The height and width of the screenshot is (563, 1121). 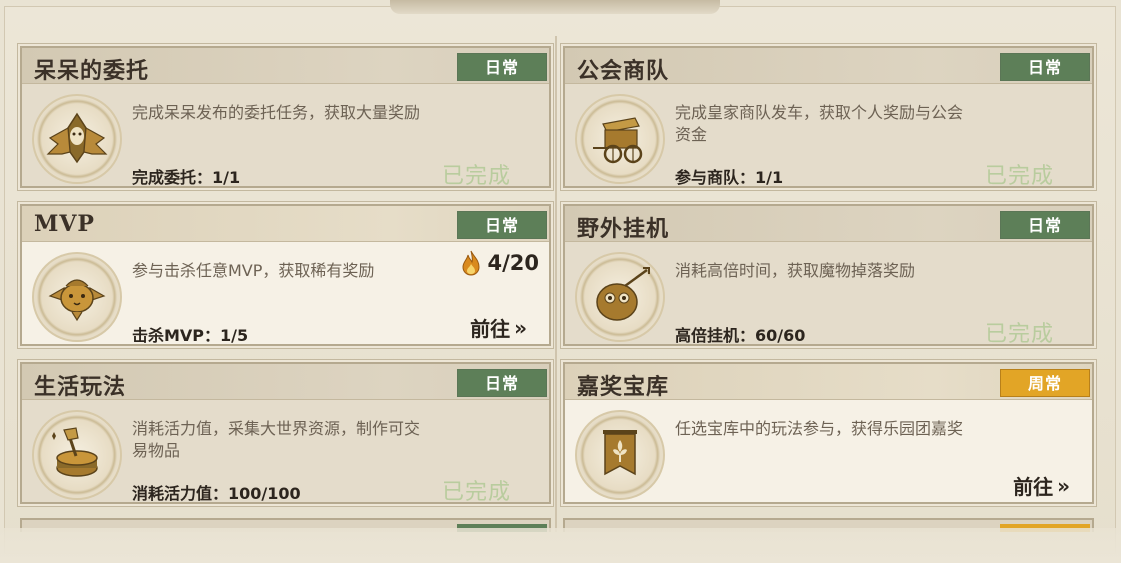 What do you see at coordinates (555, 7) in the screenshot?
I see `panel-title-strip` at bounding box center [555, 7].